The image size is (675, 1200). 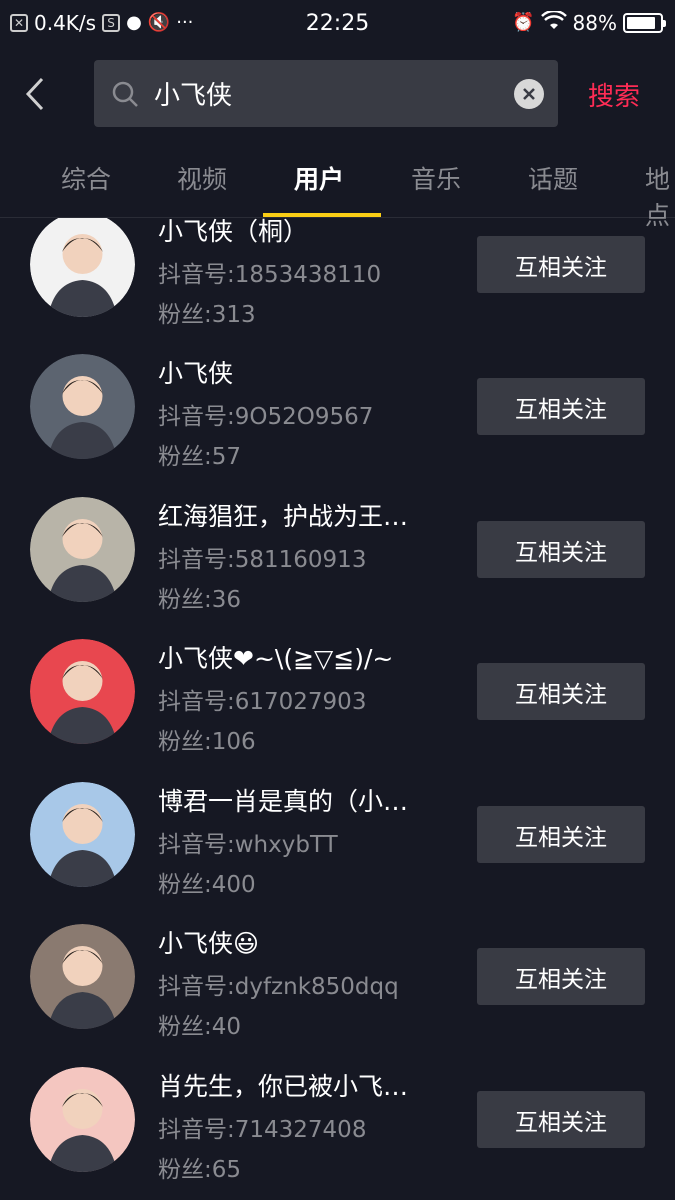 I want to click on chevron-left-icon, so click(x=34, y=94).